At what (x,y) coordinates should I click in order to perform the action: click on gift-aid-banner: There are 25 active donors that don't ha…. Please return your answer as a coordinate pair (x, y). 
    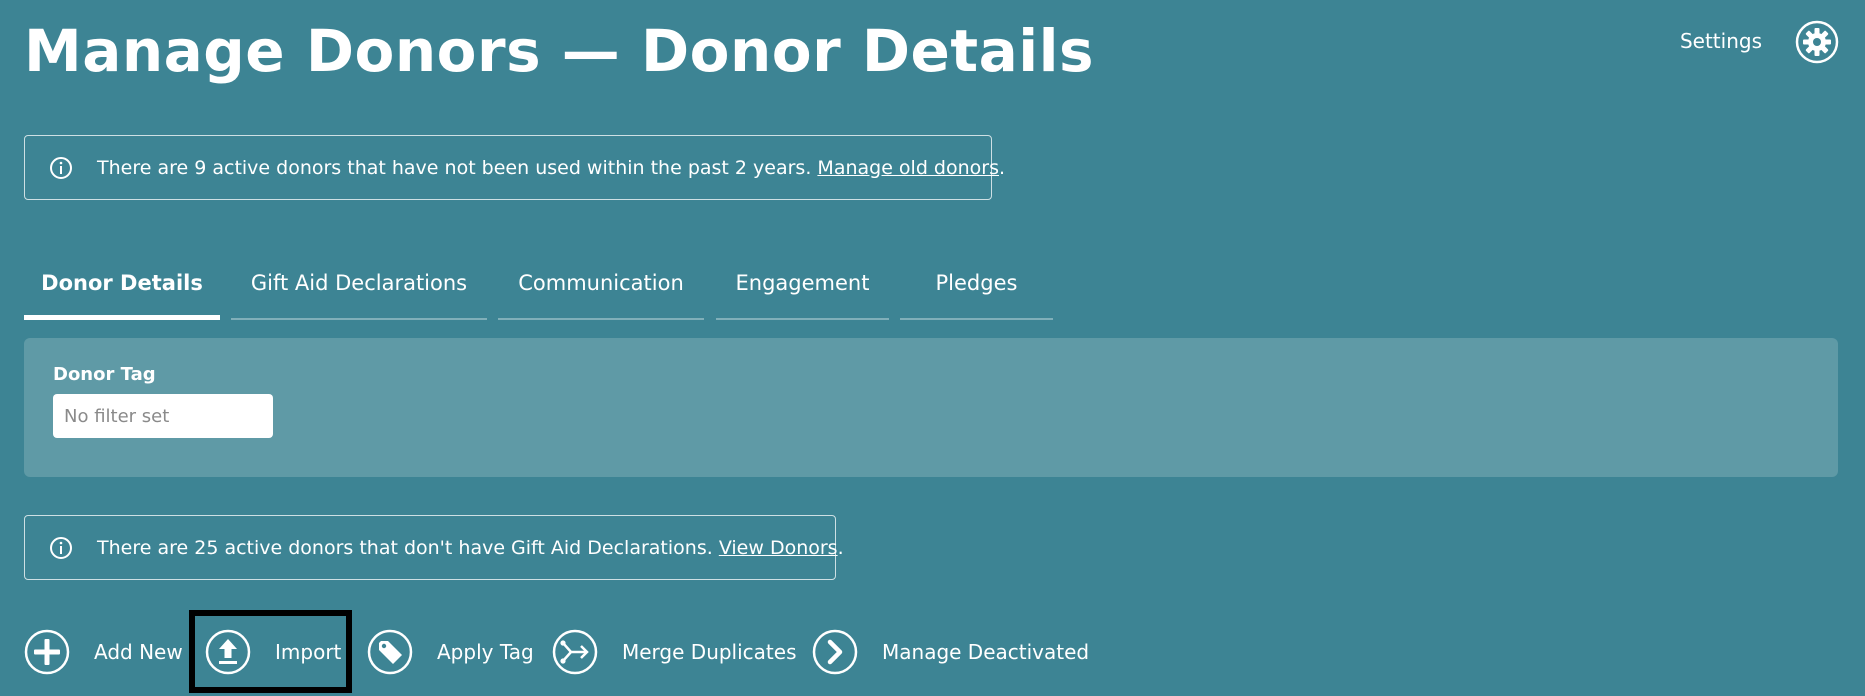
    Looking at the image, I should click on (434, 547).